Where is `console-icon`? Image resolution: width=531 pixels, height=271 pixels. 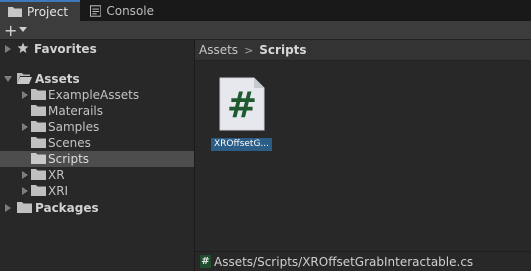
console-icon is located at coordinates (96, 10).